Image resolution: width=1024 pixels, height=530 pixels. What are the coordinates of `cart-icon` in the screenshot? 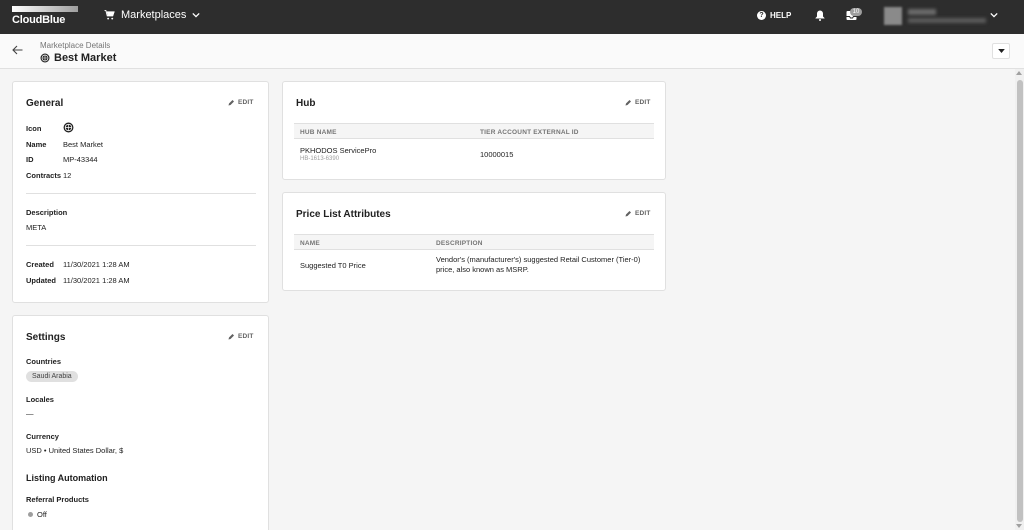 It's located at (109, 15).